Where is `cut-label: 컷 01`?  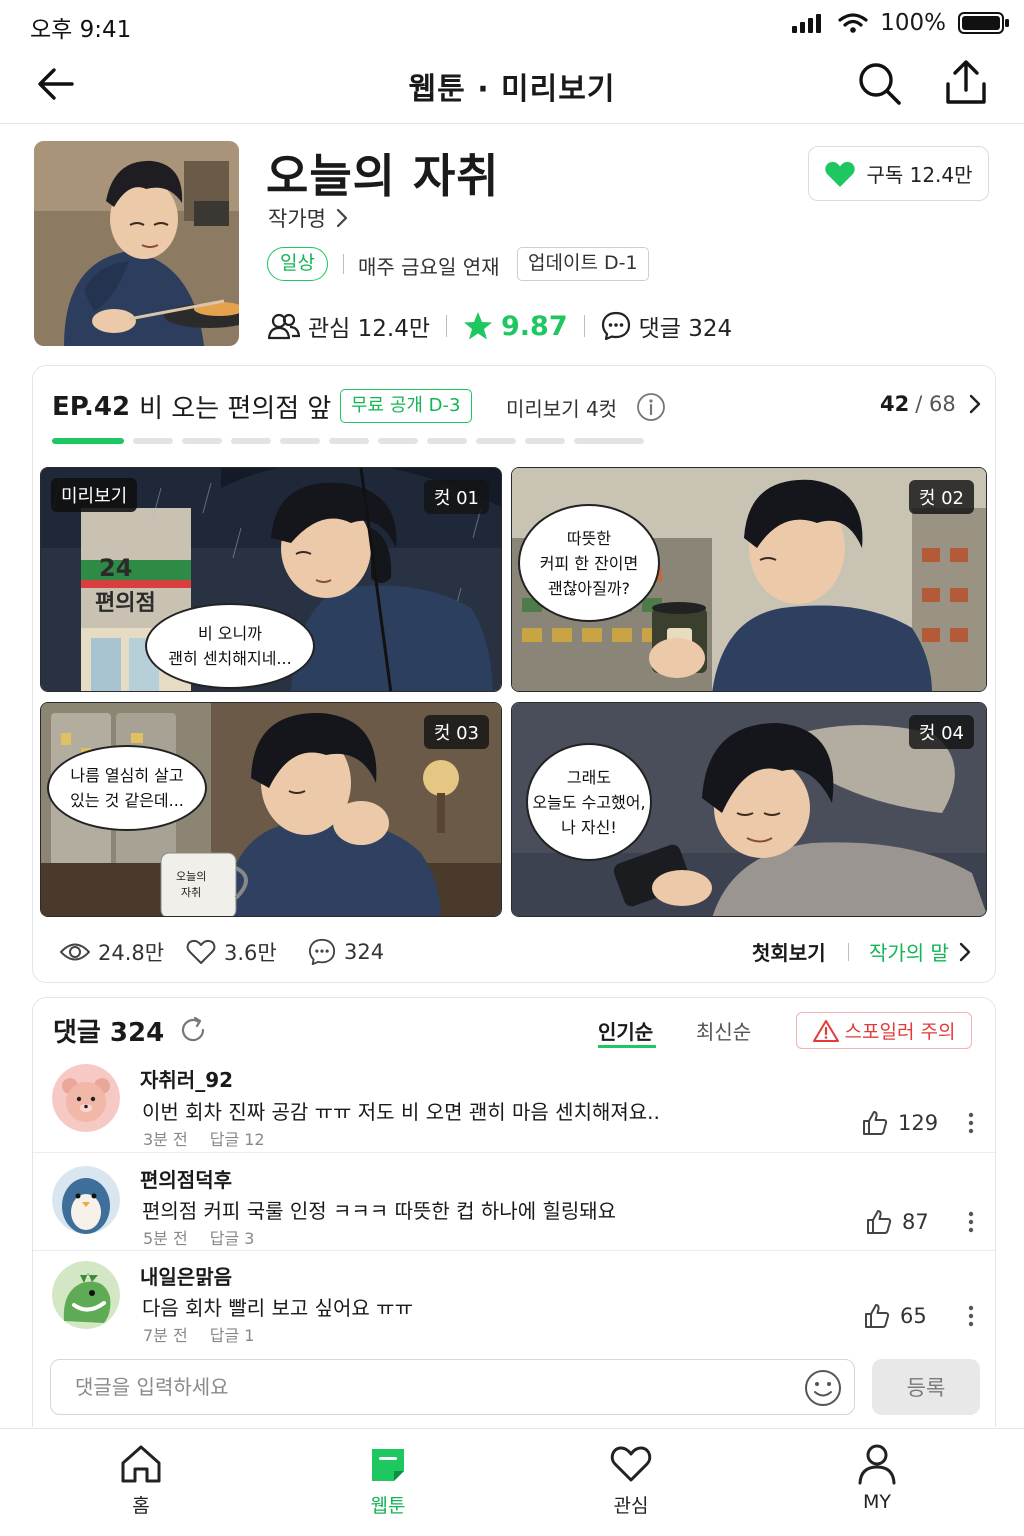 cut-label: 컷 01 is located at coordinates (456, 497).